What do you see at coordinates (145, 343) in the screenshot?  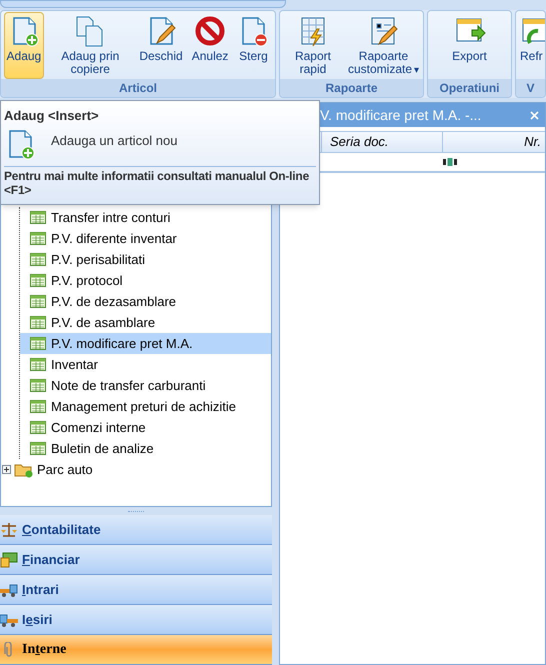 I see `tree-item: P.V. modificare pret M.A.` at bounding box center [145, 343].